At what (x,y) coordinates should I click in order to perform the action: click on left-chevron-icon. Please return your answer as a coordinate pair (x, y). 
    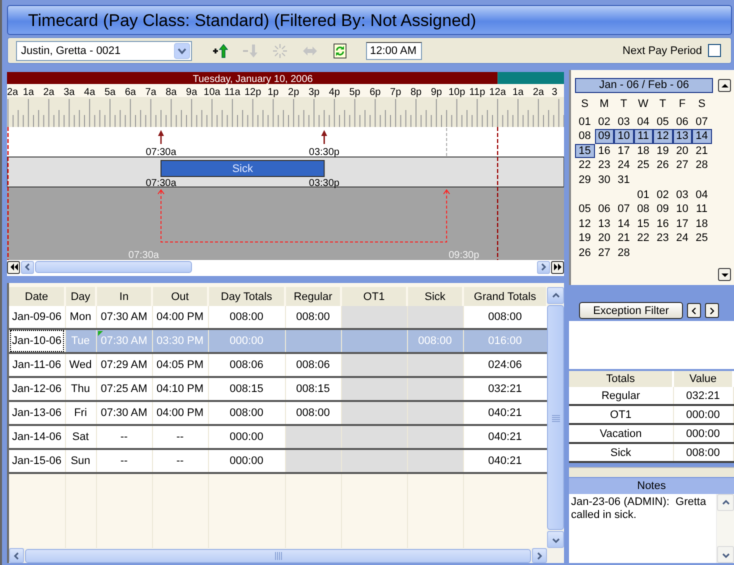
    Looking at the image, I should click on (694, 310).